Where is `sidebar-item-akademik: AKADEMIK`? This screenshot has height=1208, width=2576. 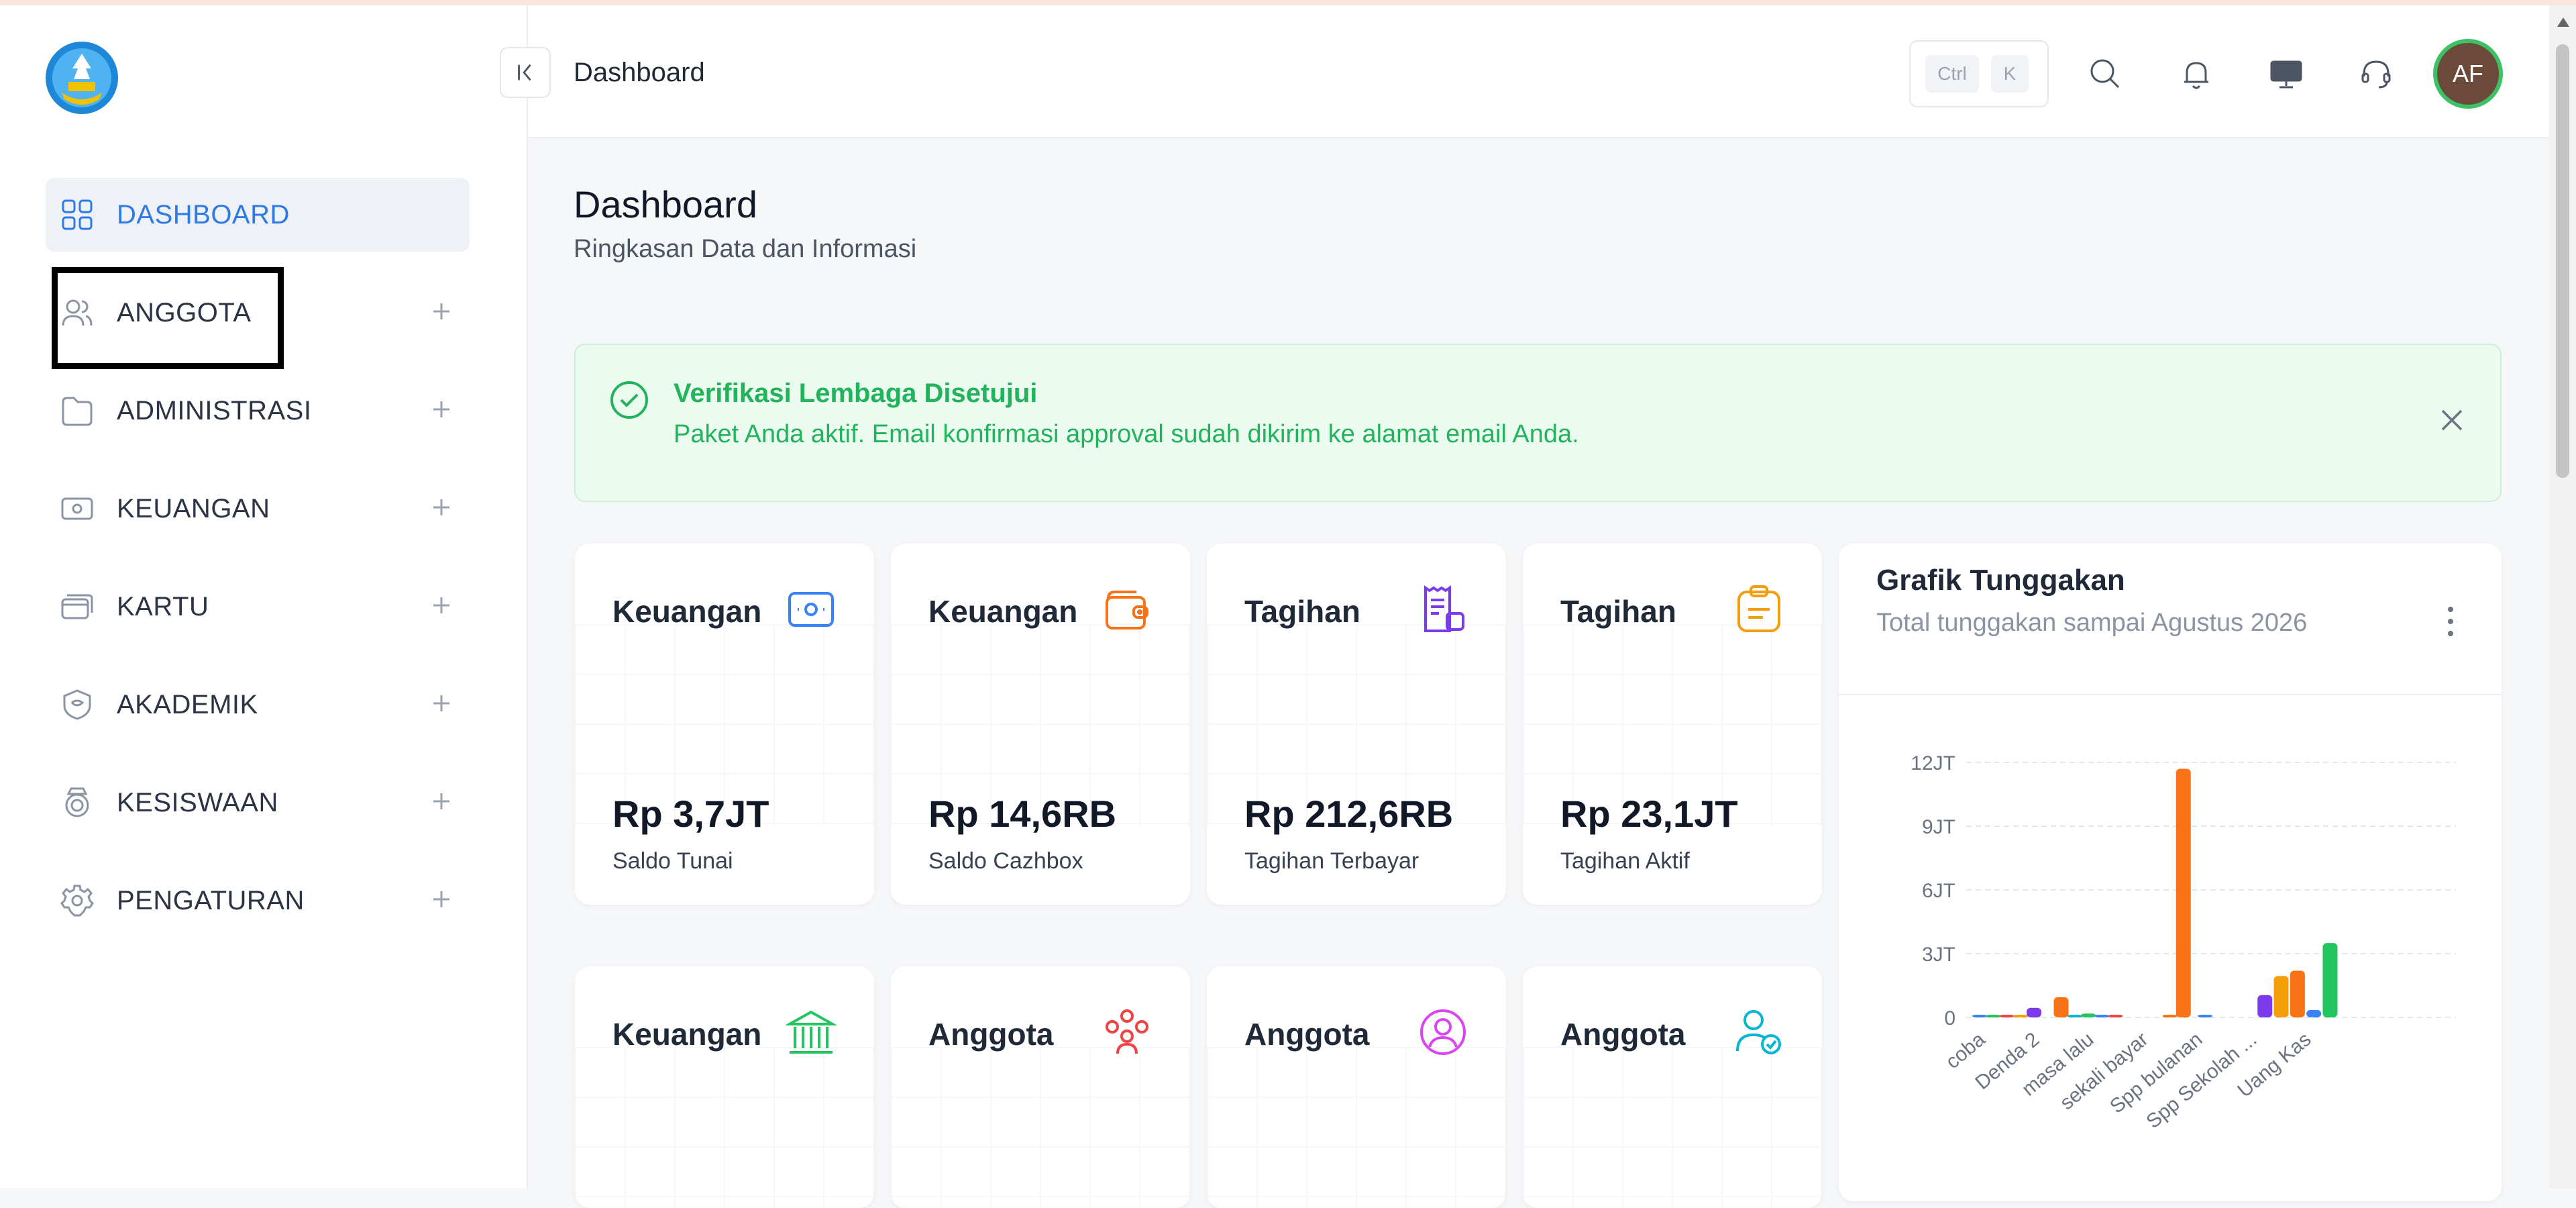 sidebar-item-akademik: AKADEMIK is located at coordinates (258, 705).